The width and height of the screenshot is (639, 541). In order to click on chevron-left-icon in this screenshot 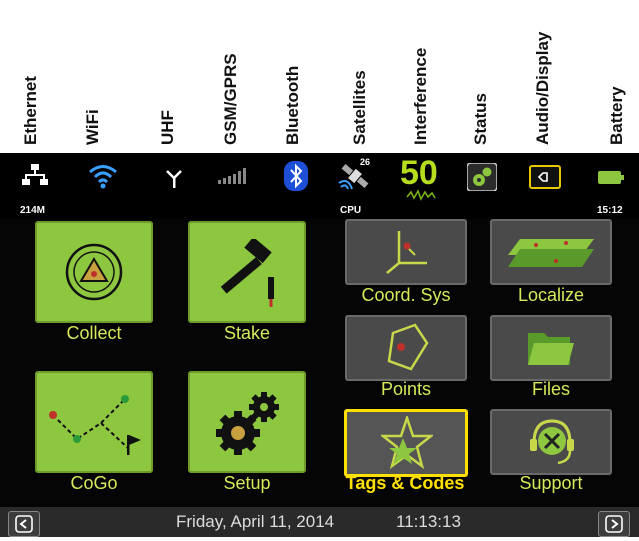, I will do `click(24, 524)`.